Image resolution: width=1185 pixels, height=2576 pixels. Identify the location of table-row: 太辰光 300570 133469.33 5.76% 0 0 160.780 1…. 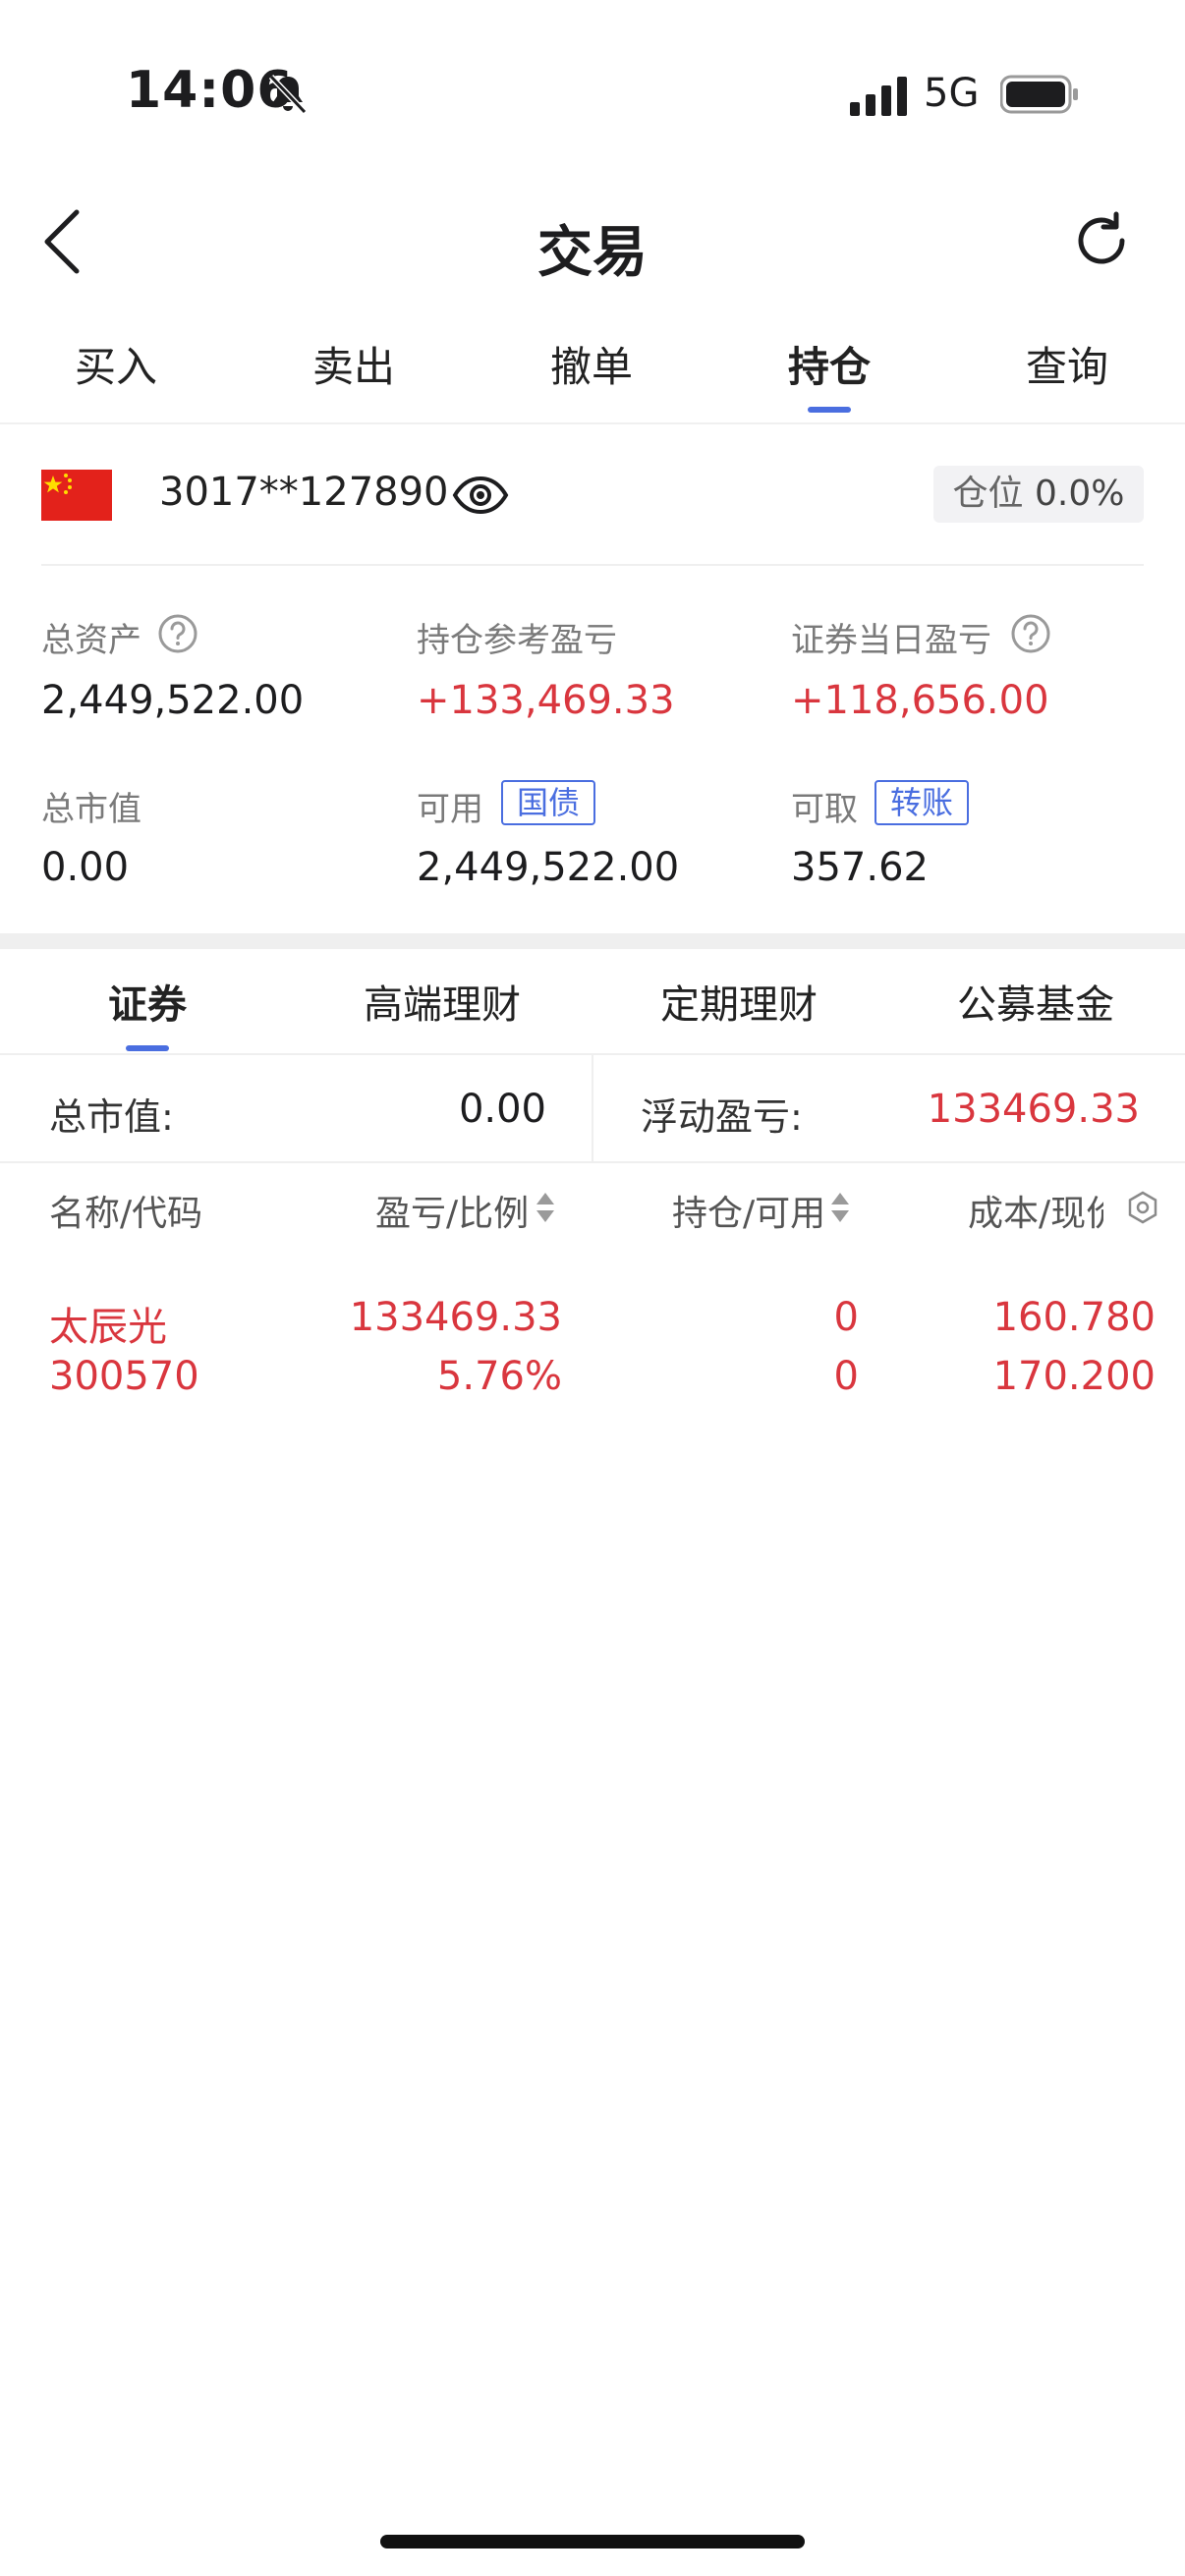
(592, 1346).